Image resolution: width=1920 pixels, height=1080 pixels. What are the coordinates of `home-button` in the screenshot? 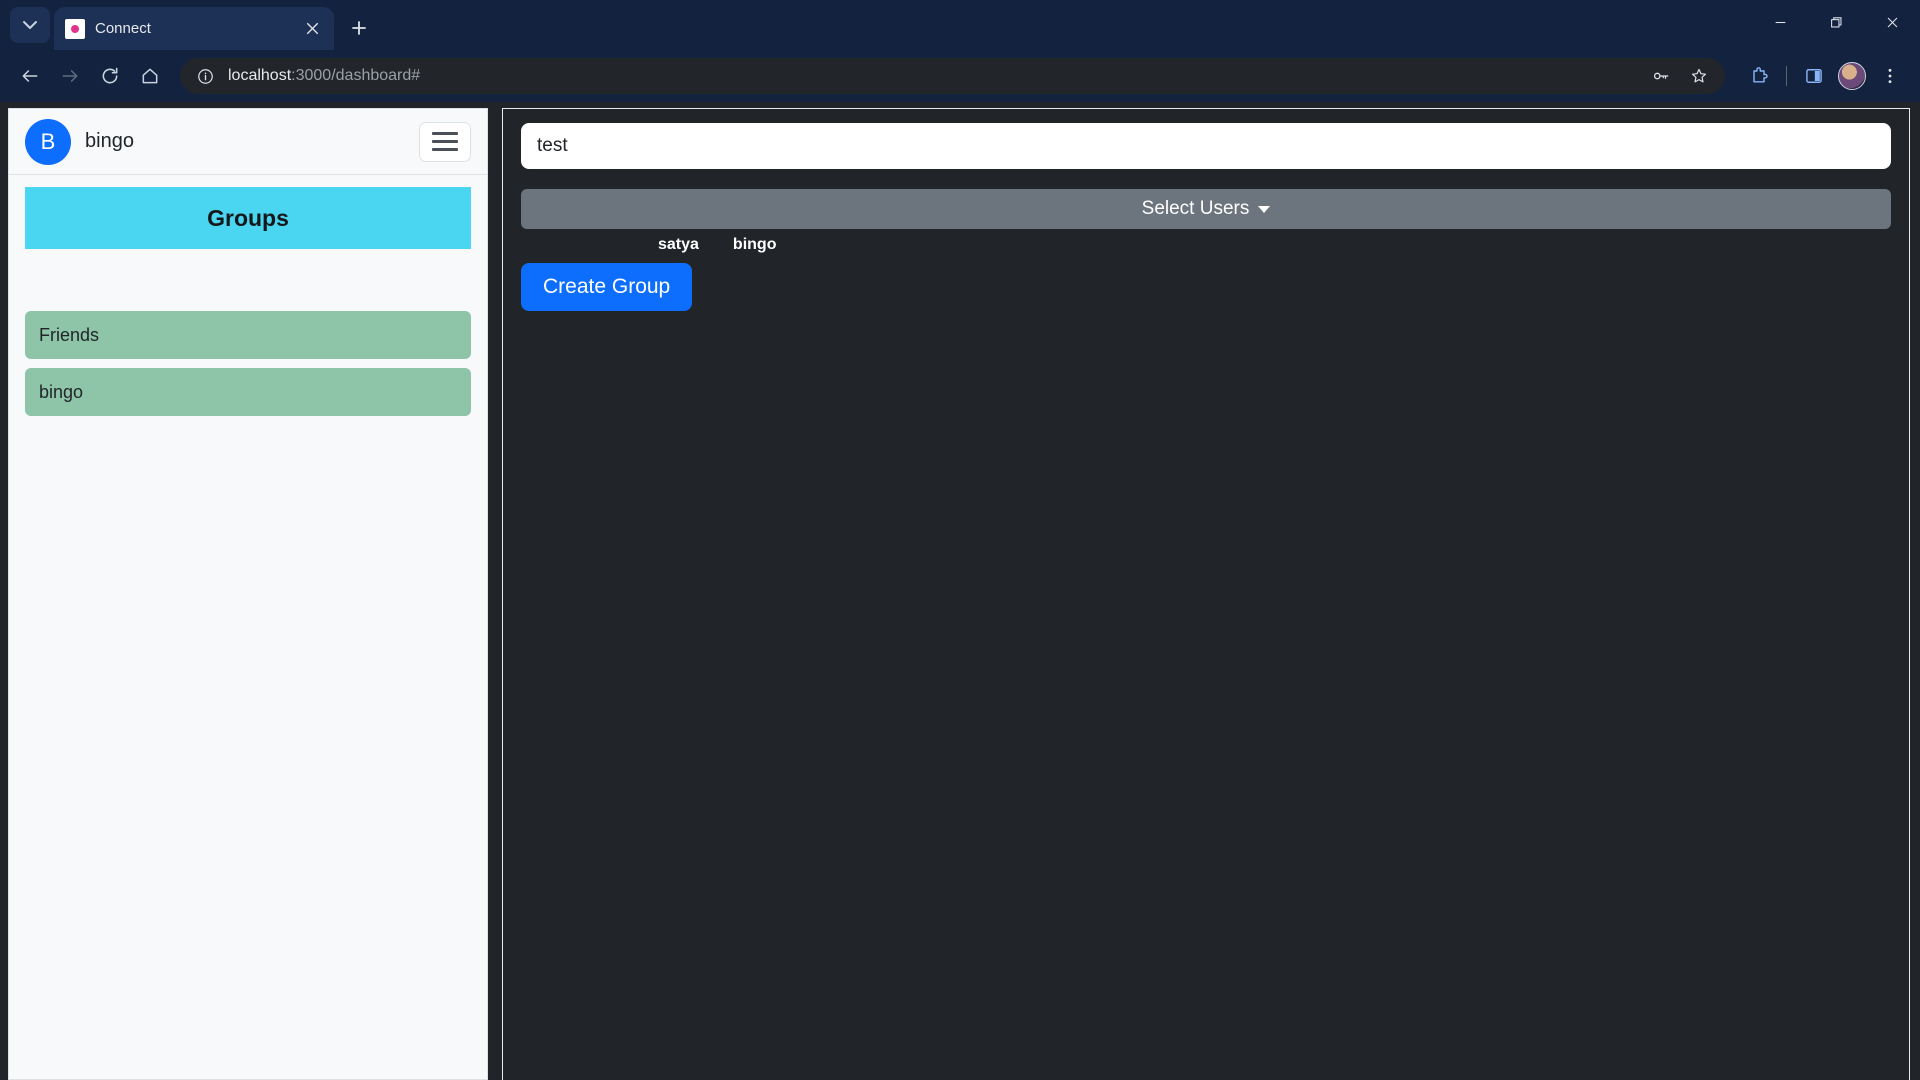 It's located at (150, 76).